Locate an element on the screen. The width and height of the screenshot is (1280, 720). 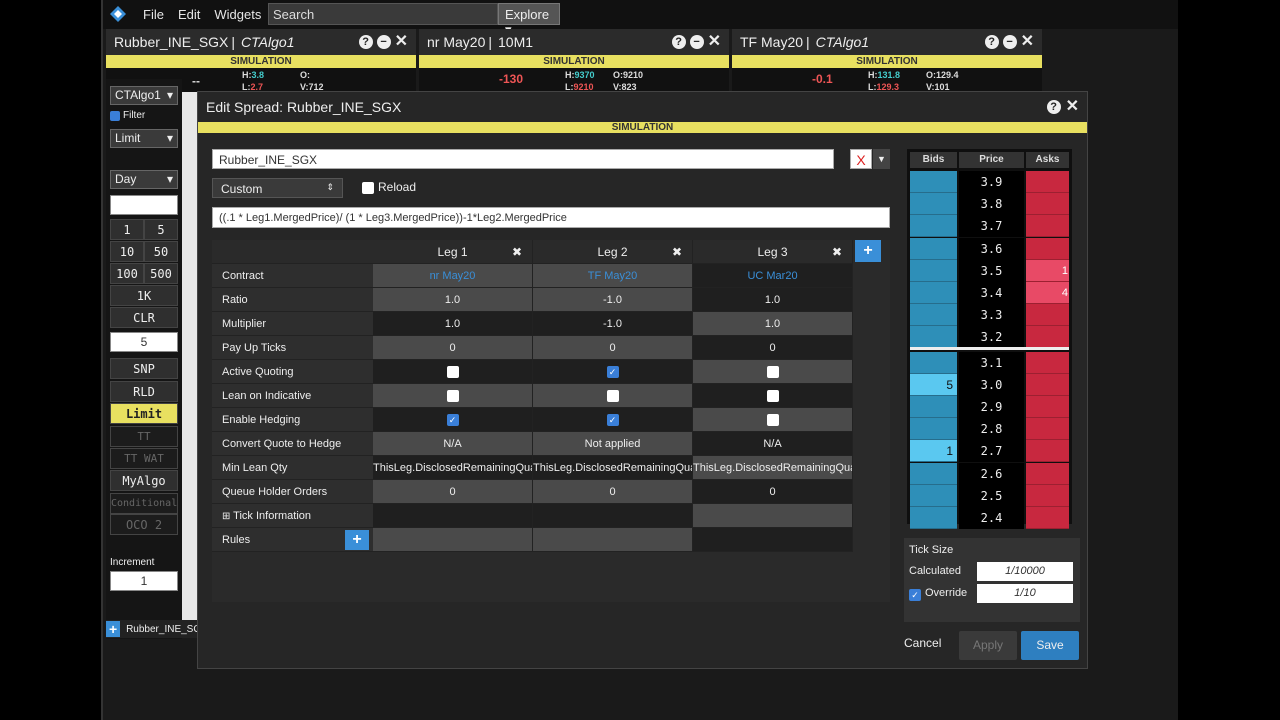
exchange-button: X is located at coordinates (861, 159).